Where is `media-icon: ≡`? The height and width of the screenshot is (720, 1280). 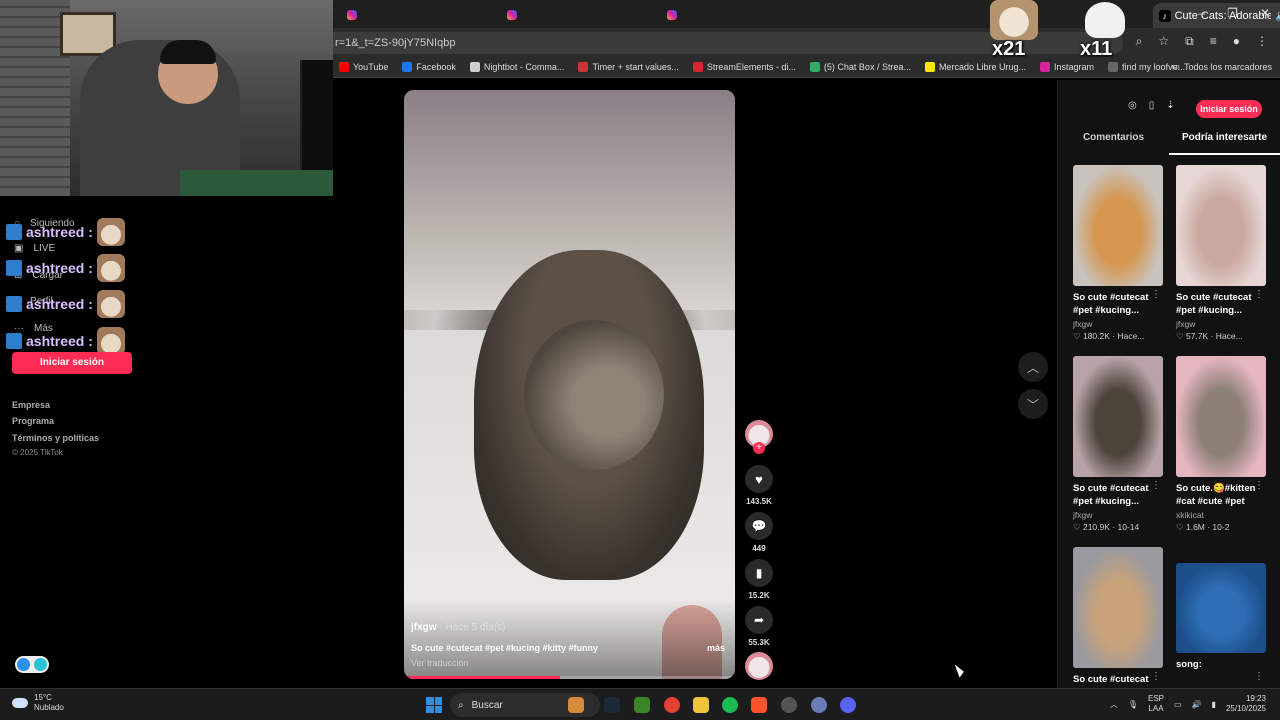
media-icon: ≡ is located at coordinates (1213, 41).